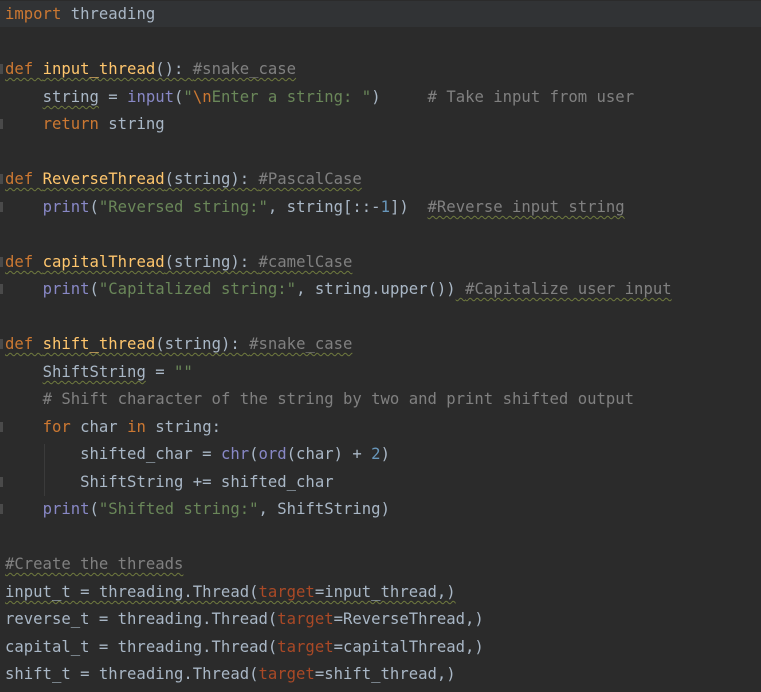 The height and width of the screenshot is (692, 761). What do you see at coordinates (301, 344) in the screenshot?
I see `comment: #snake_case` at bounding box center [301, 344].